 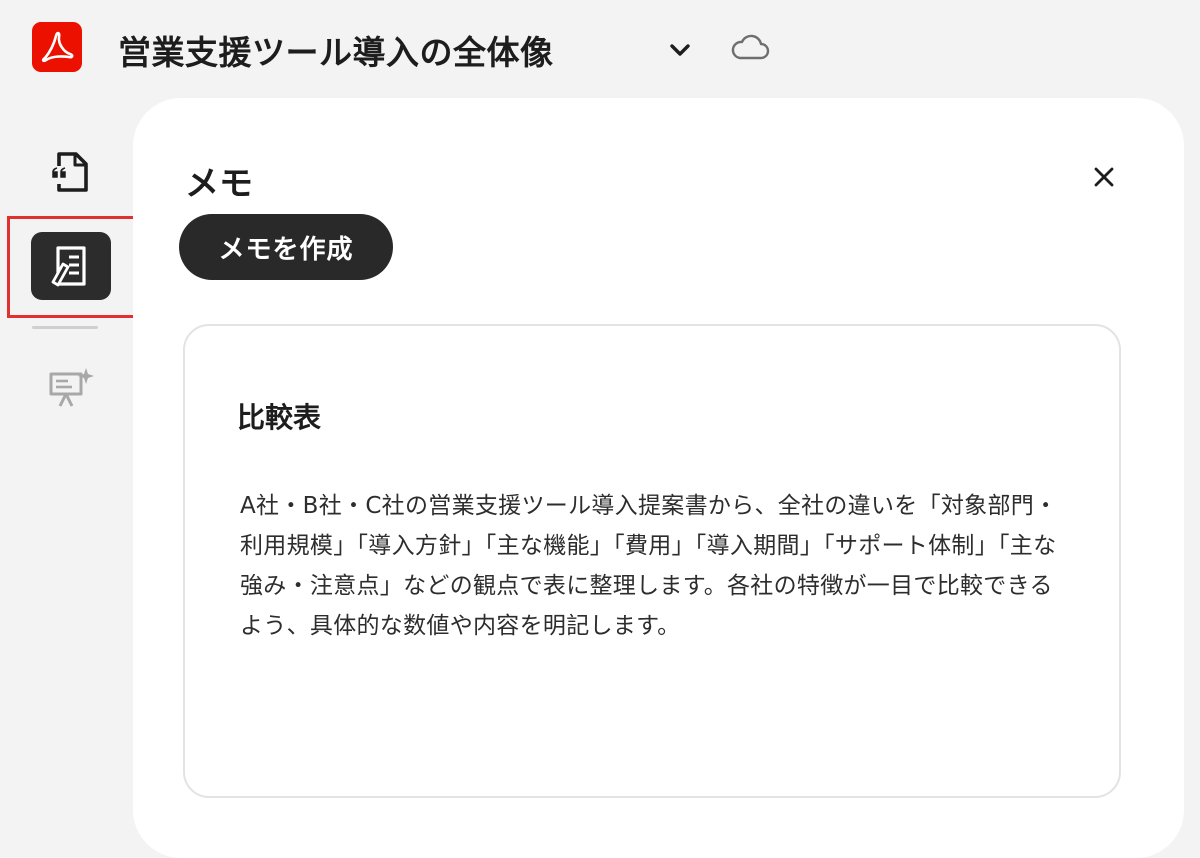 What do you see at coordinates (1104, 177) in the screenshot?
I see `close-icon` at bounding box center [1104, 177].